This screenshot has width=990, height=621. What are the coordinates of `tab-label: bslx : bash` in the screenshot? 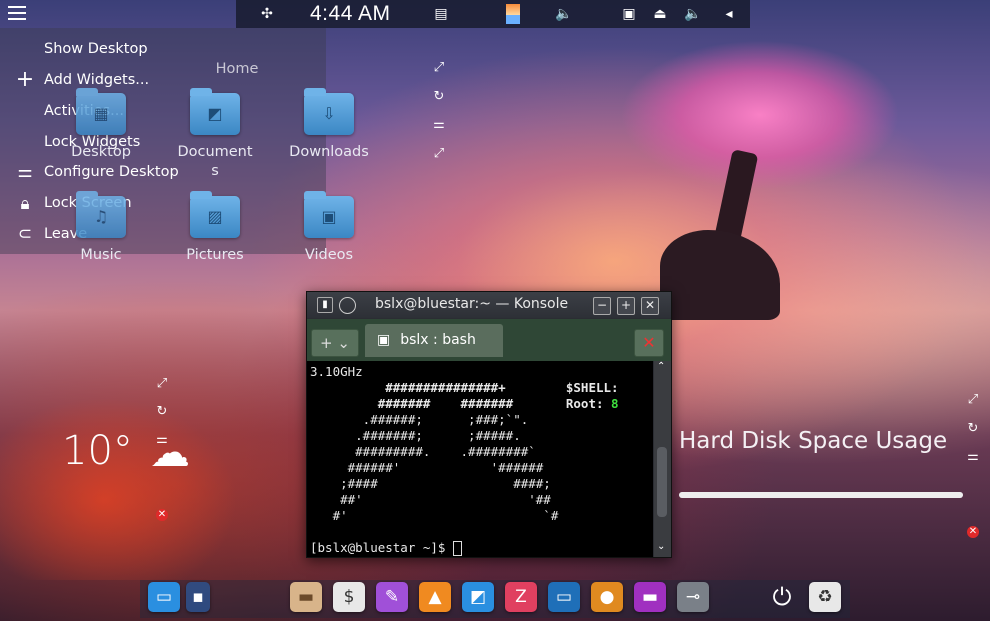 It's located at (438, 340).